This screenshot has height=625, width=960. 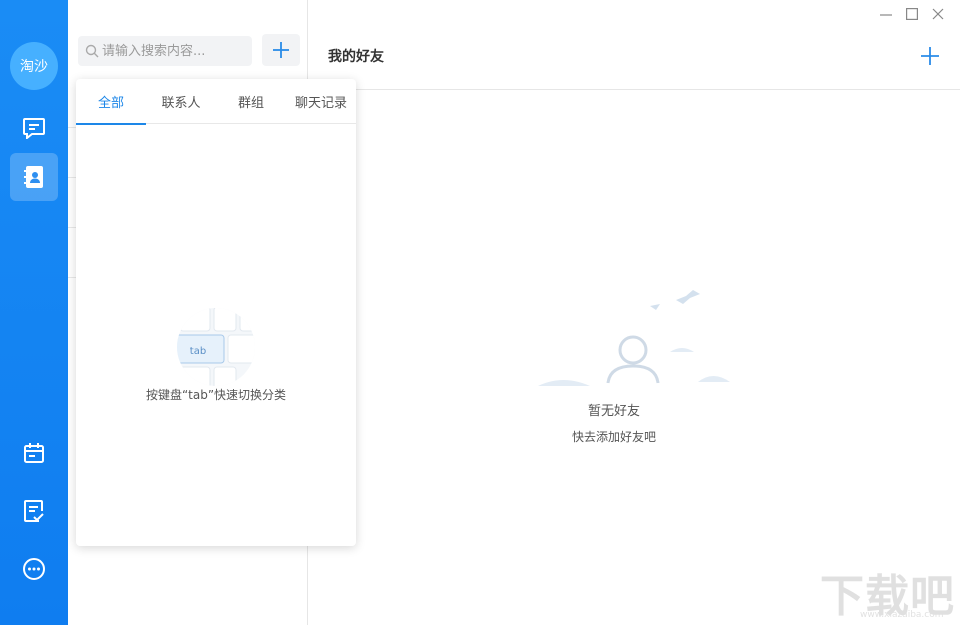 I want to click on tab-key-label: tab, so click(x=198, y=351).